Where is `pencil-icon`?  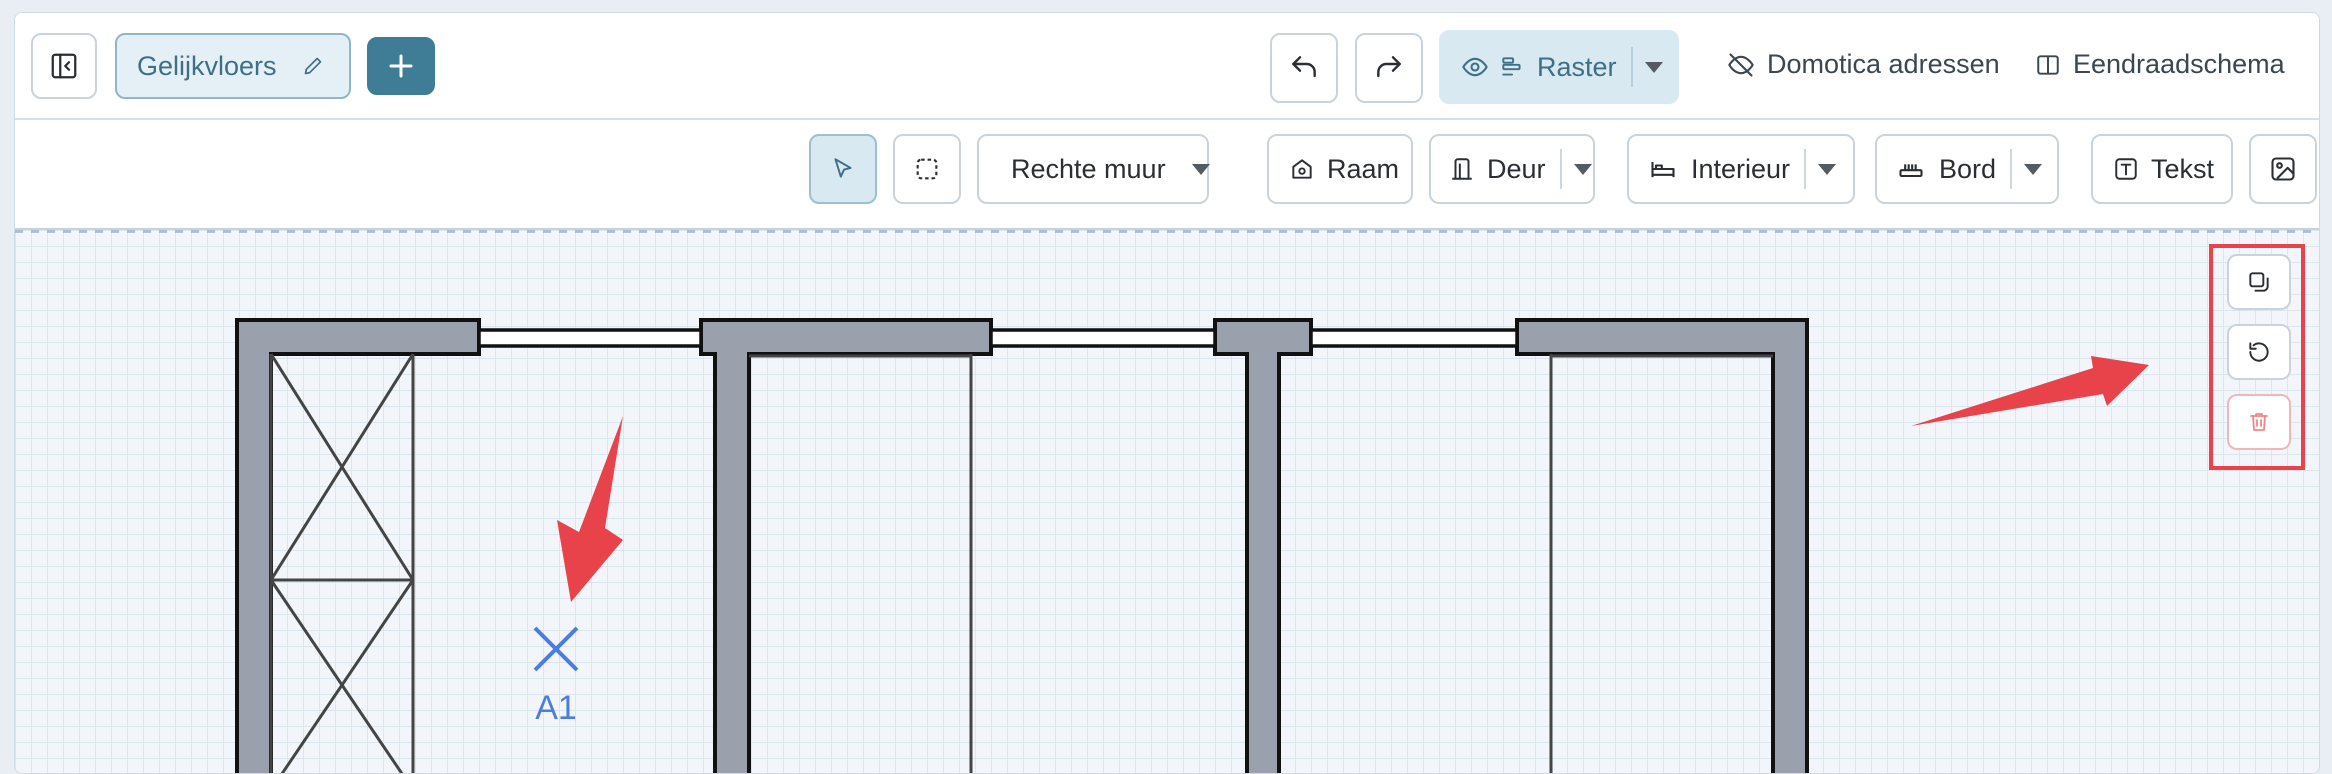
pencil-icon is located at coordinates (313, 66).